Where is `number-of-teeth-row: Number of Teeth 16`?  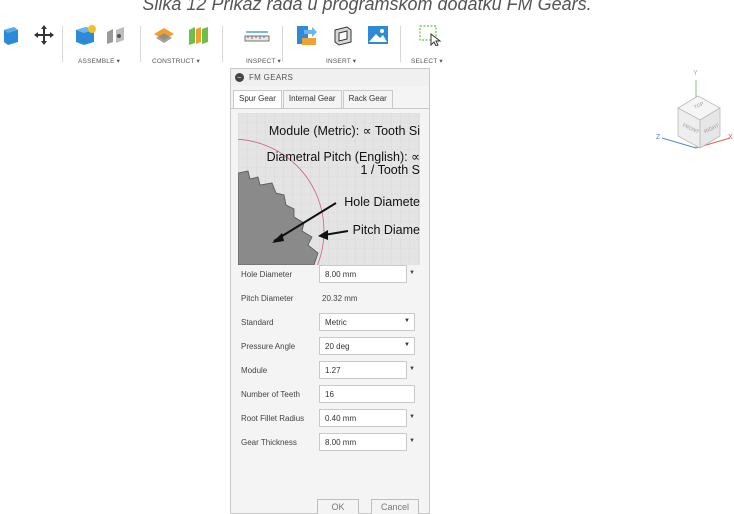
number-of-teeth-row: Number of Teeth 16 is located at coordinates (330, 395).